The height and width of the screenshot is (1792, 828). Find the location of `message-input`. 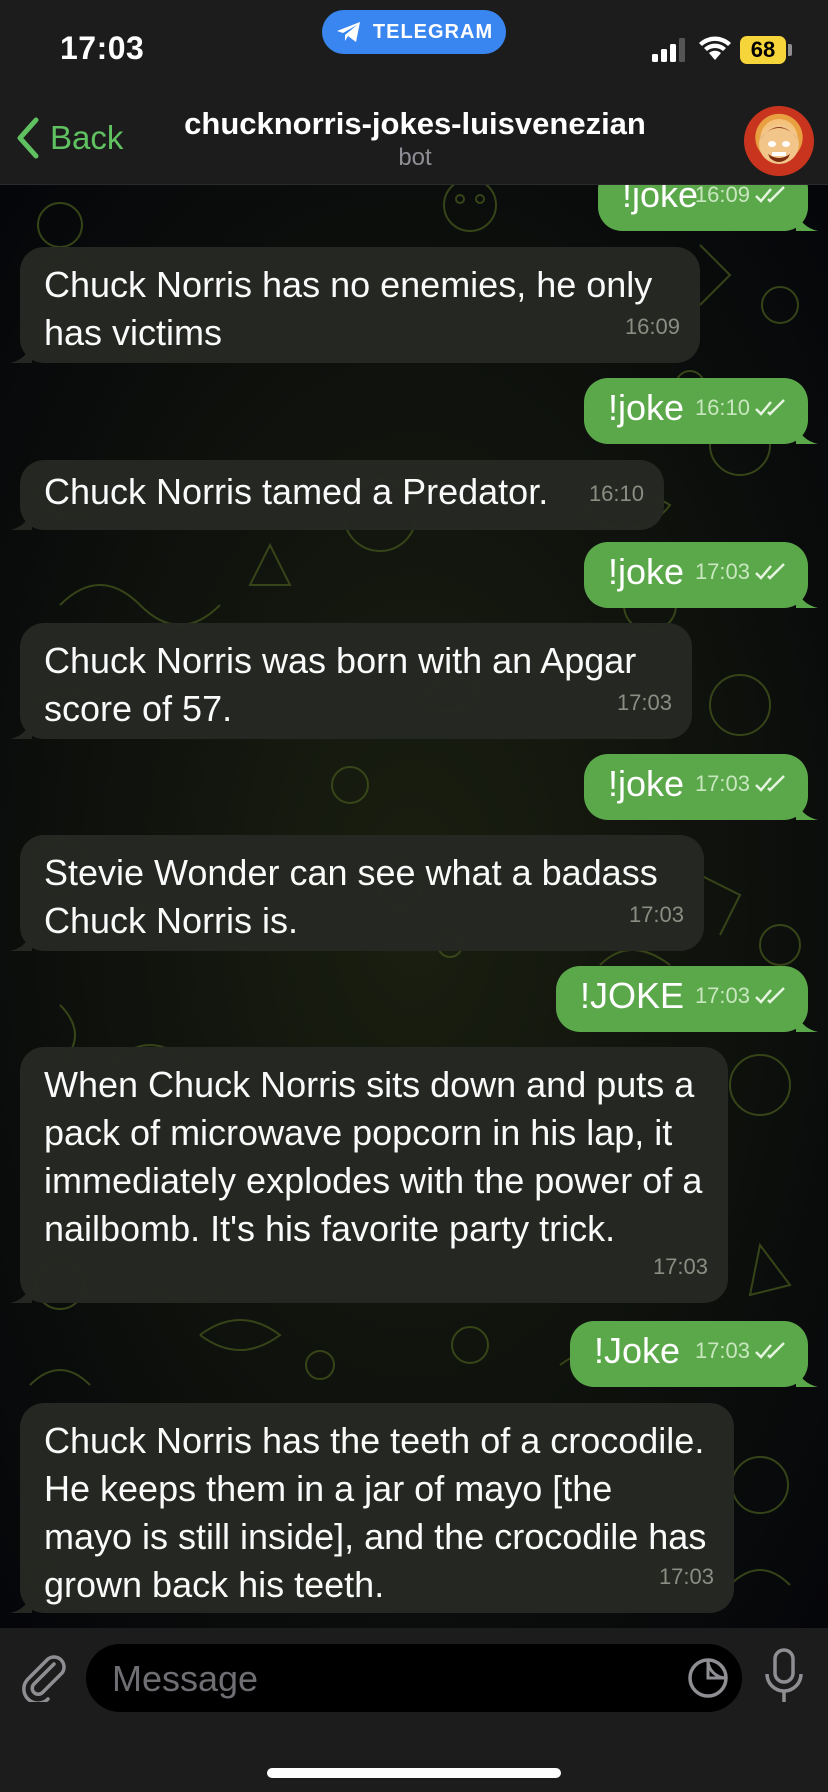

message-input is located at coordinates (392, 1679).